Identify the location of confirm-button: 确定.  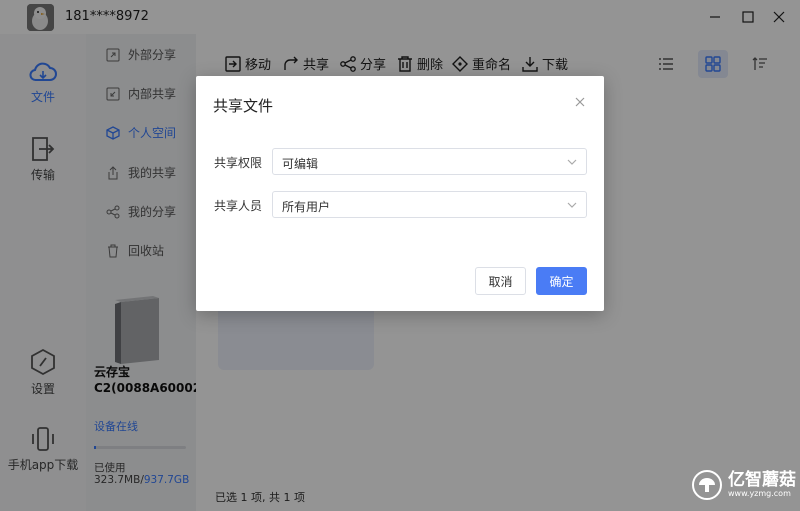
(561, 281).